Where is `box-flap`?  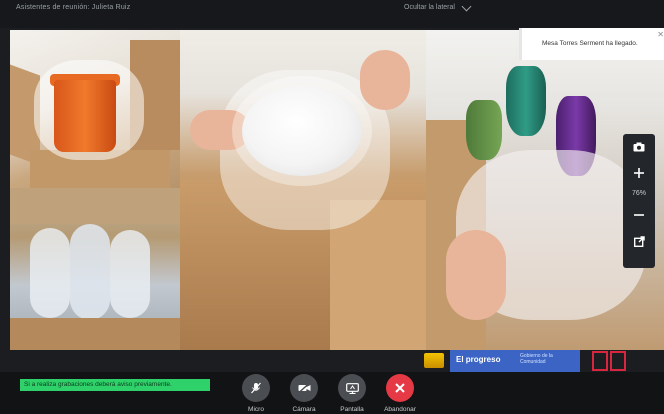
box-flap is located at coordinates (95, 206).